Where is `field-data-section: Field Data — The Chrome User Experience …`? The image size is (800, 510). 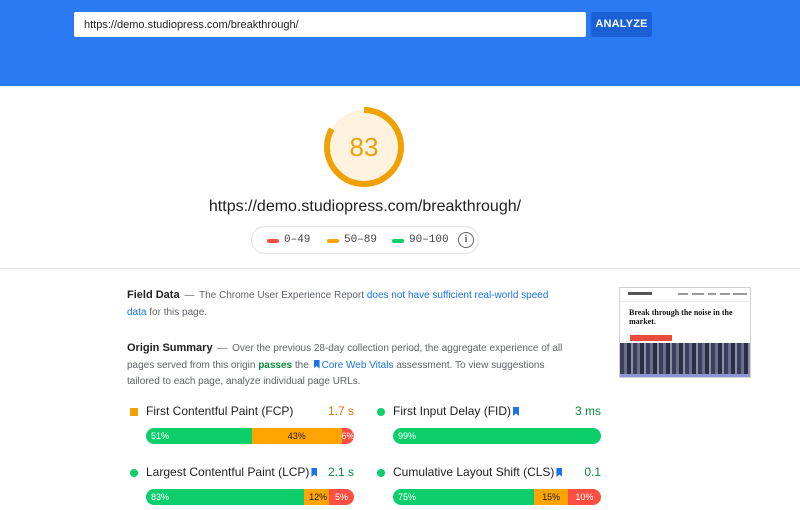
field-data-section: Field Data — The Chrome User Experience … is located at coordinates (338, 303).